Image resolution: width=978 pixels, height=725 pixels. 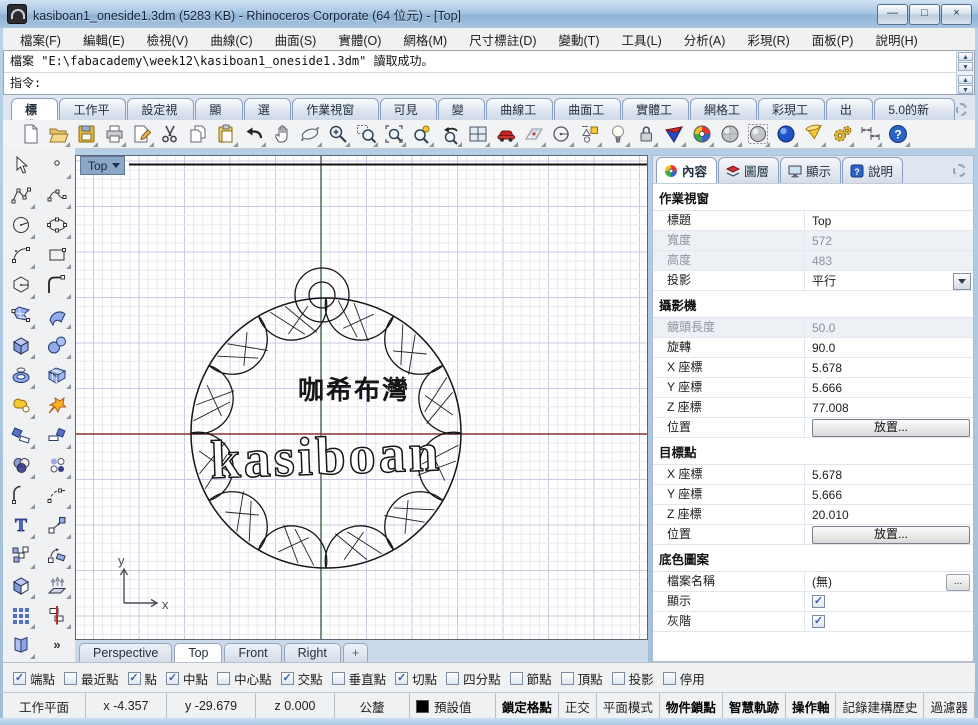 I want to click on units-cell: 公釐, so click(x=372, y=706).